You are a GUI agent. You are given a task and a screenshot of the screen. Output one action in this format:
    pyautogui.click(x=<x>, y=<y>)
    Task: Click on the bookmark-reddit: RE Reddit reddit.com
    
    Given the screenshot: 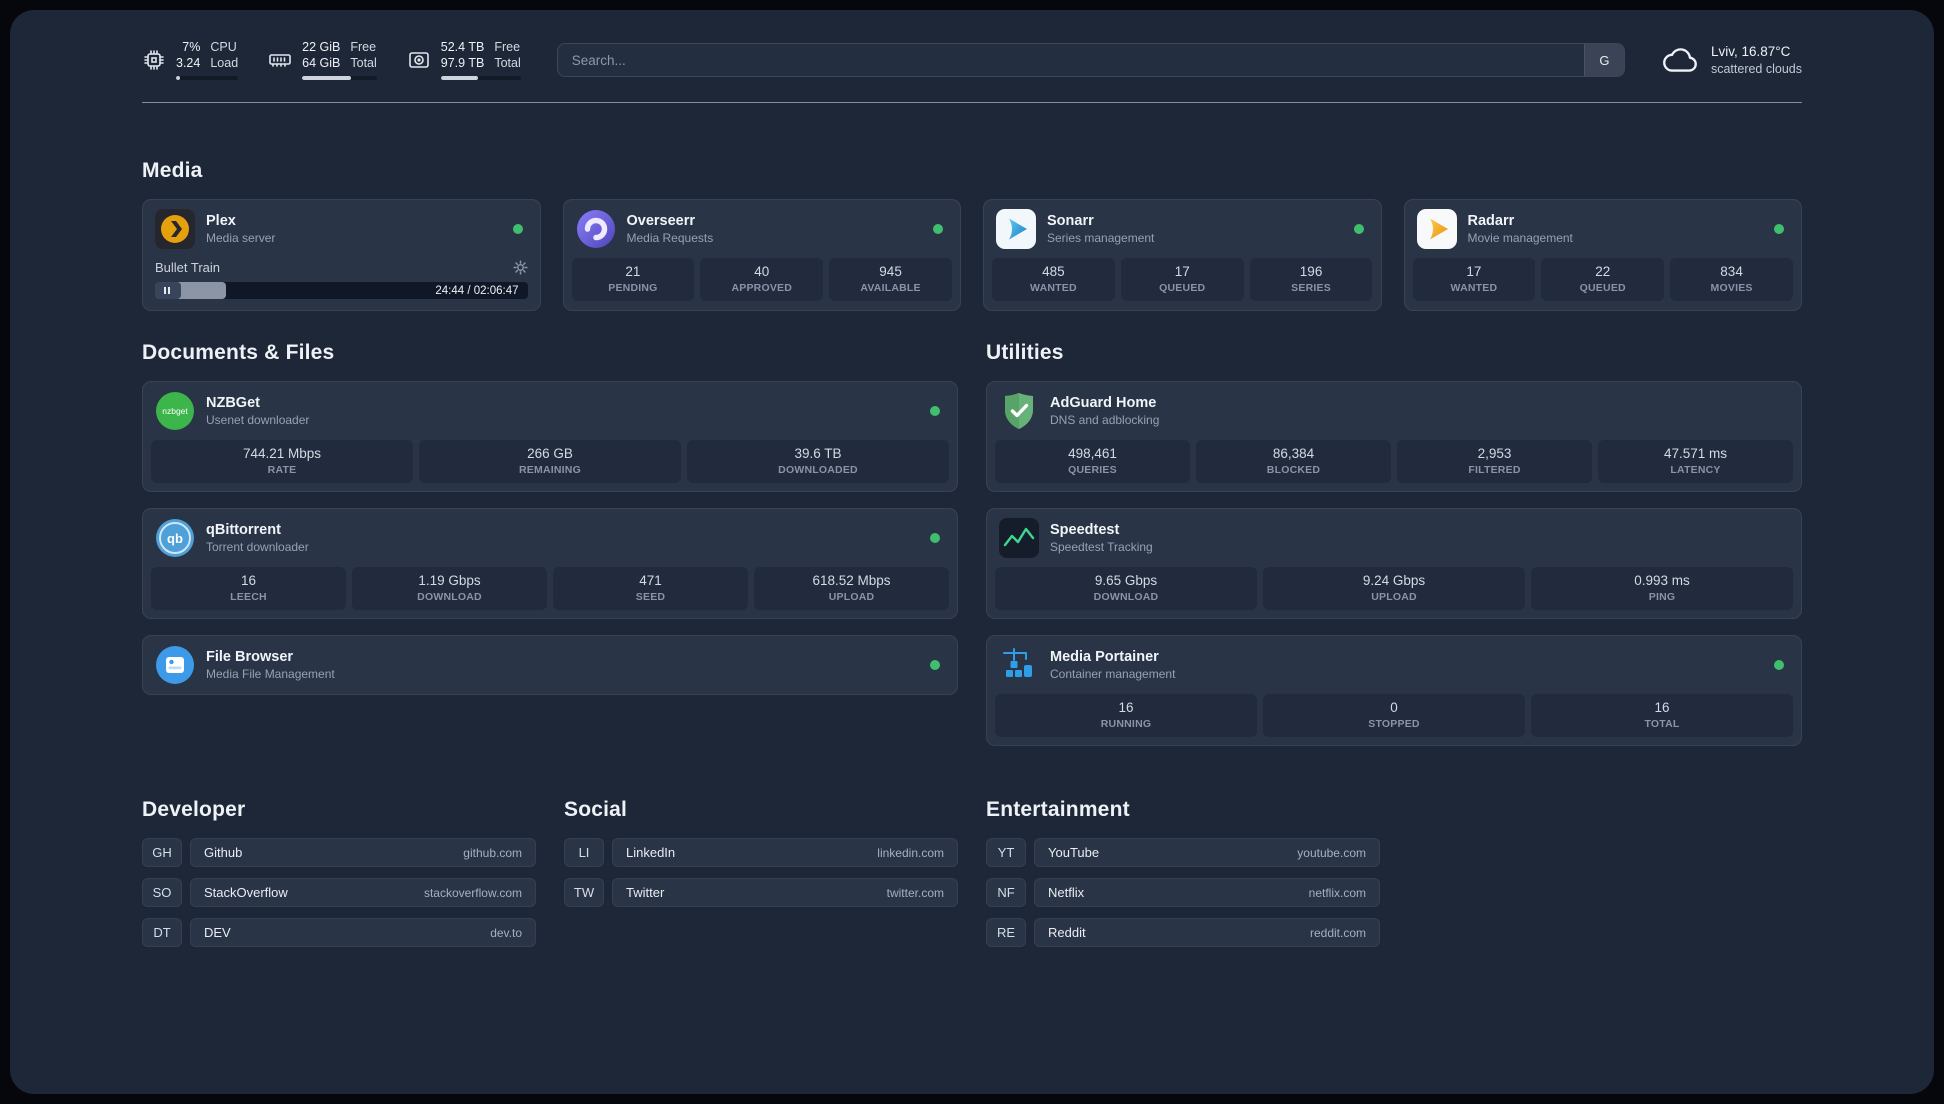 What is the action you would take?
    pyautogui.click(x=1183, y=933)
    